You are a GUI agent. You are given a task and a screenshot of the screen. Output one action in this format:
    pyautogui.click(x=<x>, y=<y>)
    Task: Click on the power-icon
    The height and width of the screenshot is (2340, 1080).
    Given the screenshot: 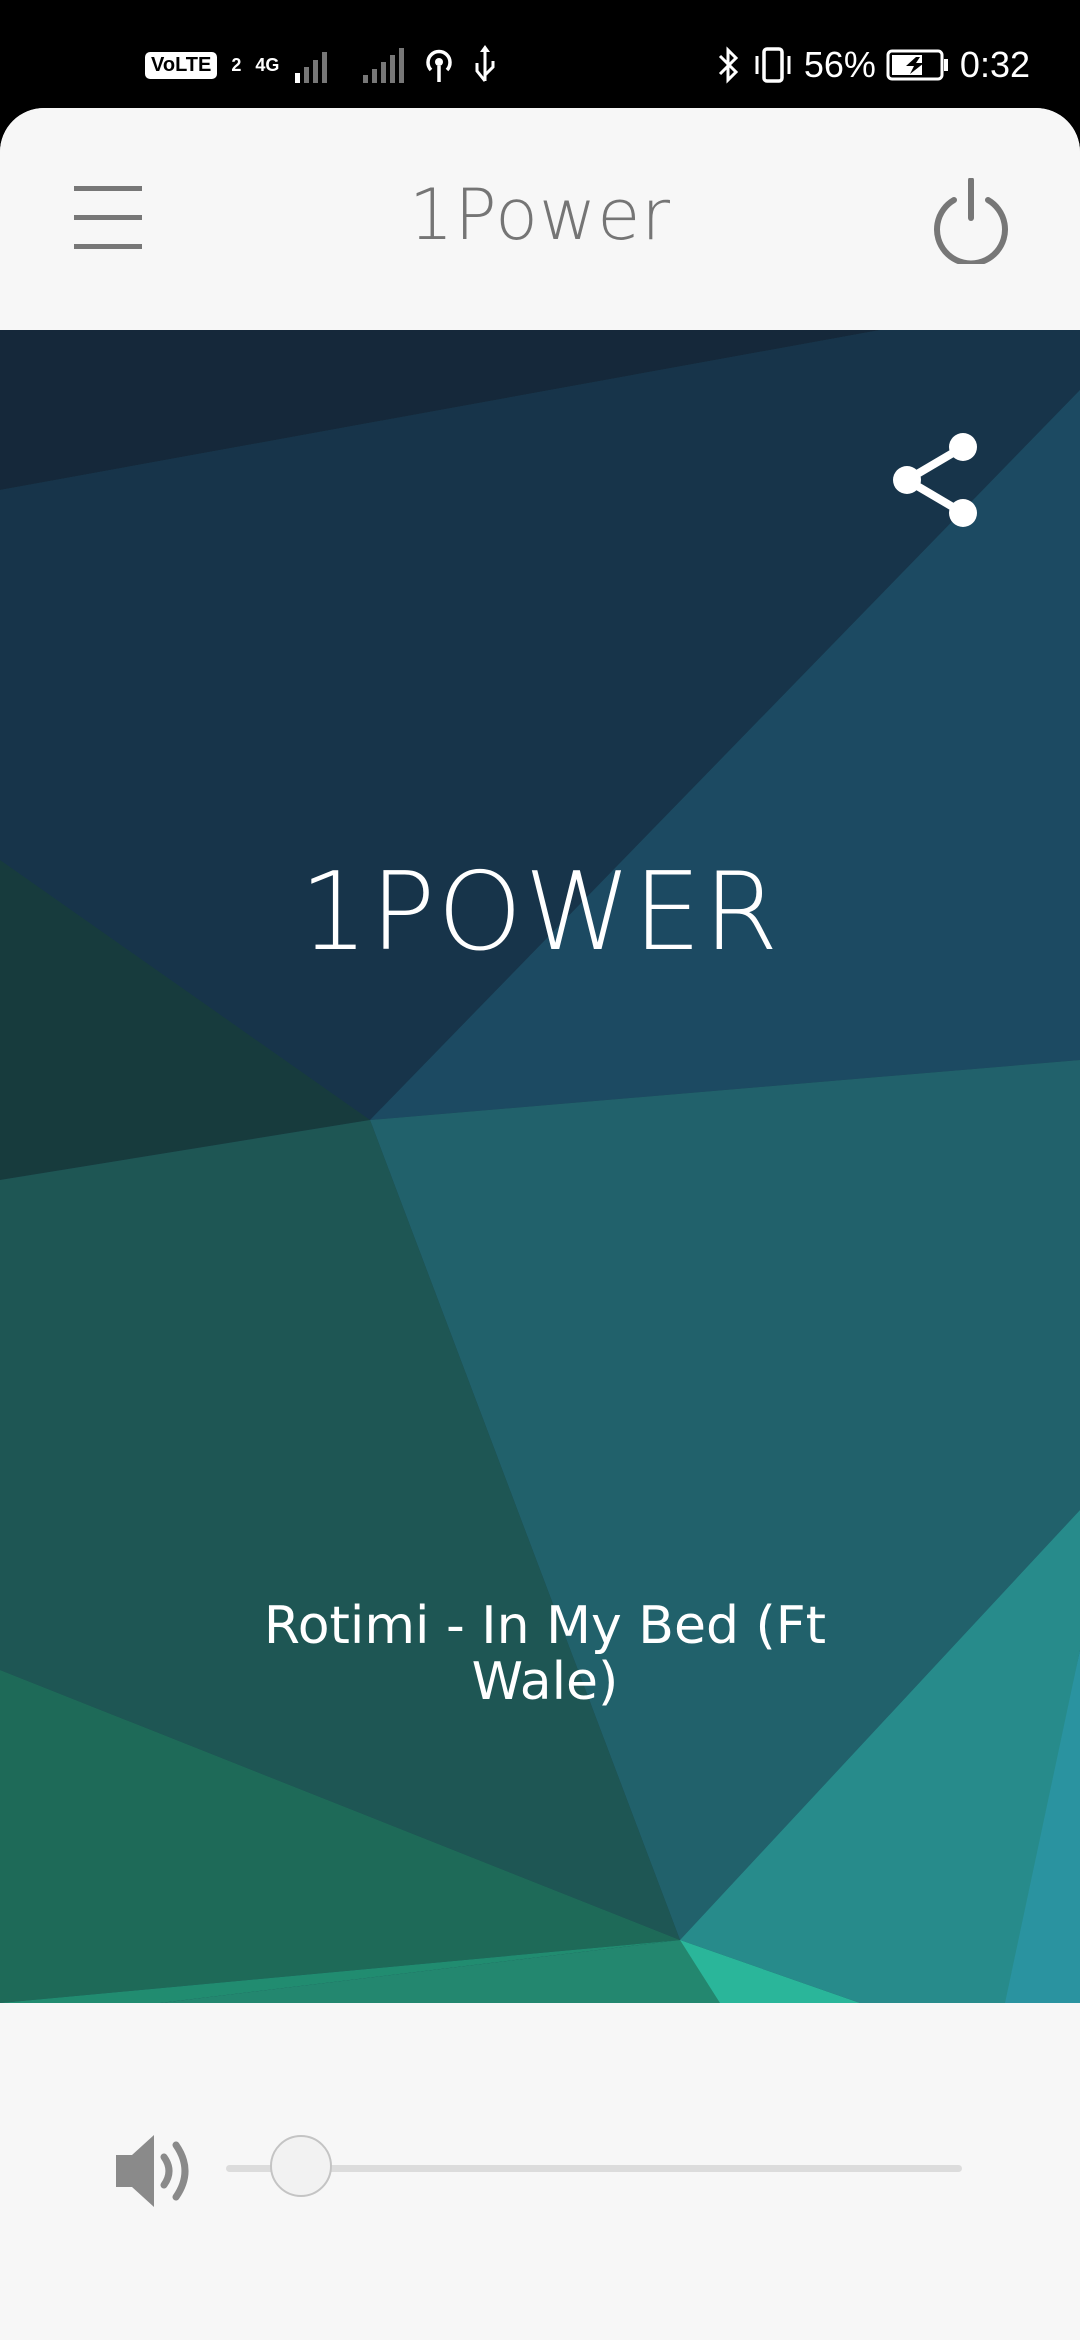 What is the action you would take?
    pyautogui.click(x=971, y=222)
    